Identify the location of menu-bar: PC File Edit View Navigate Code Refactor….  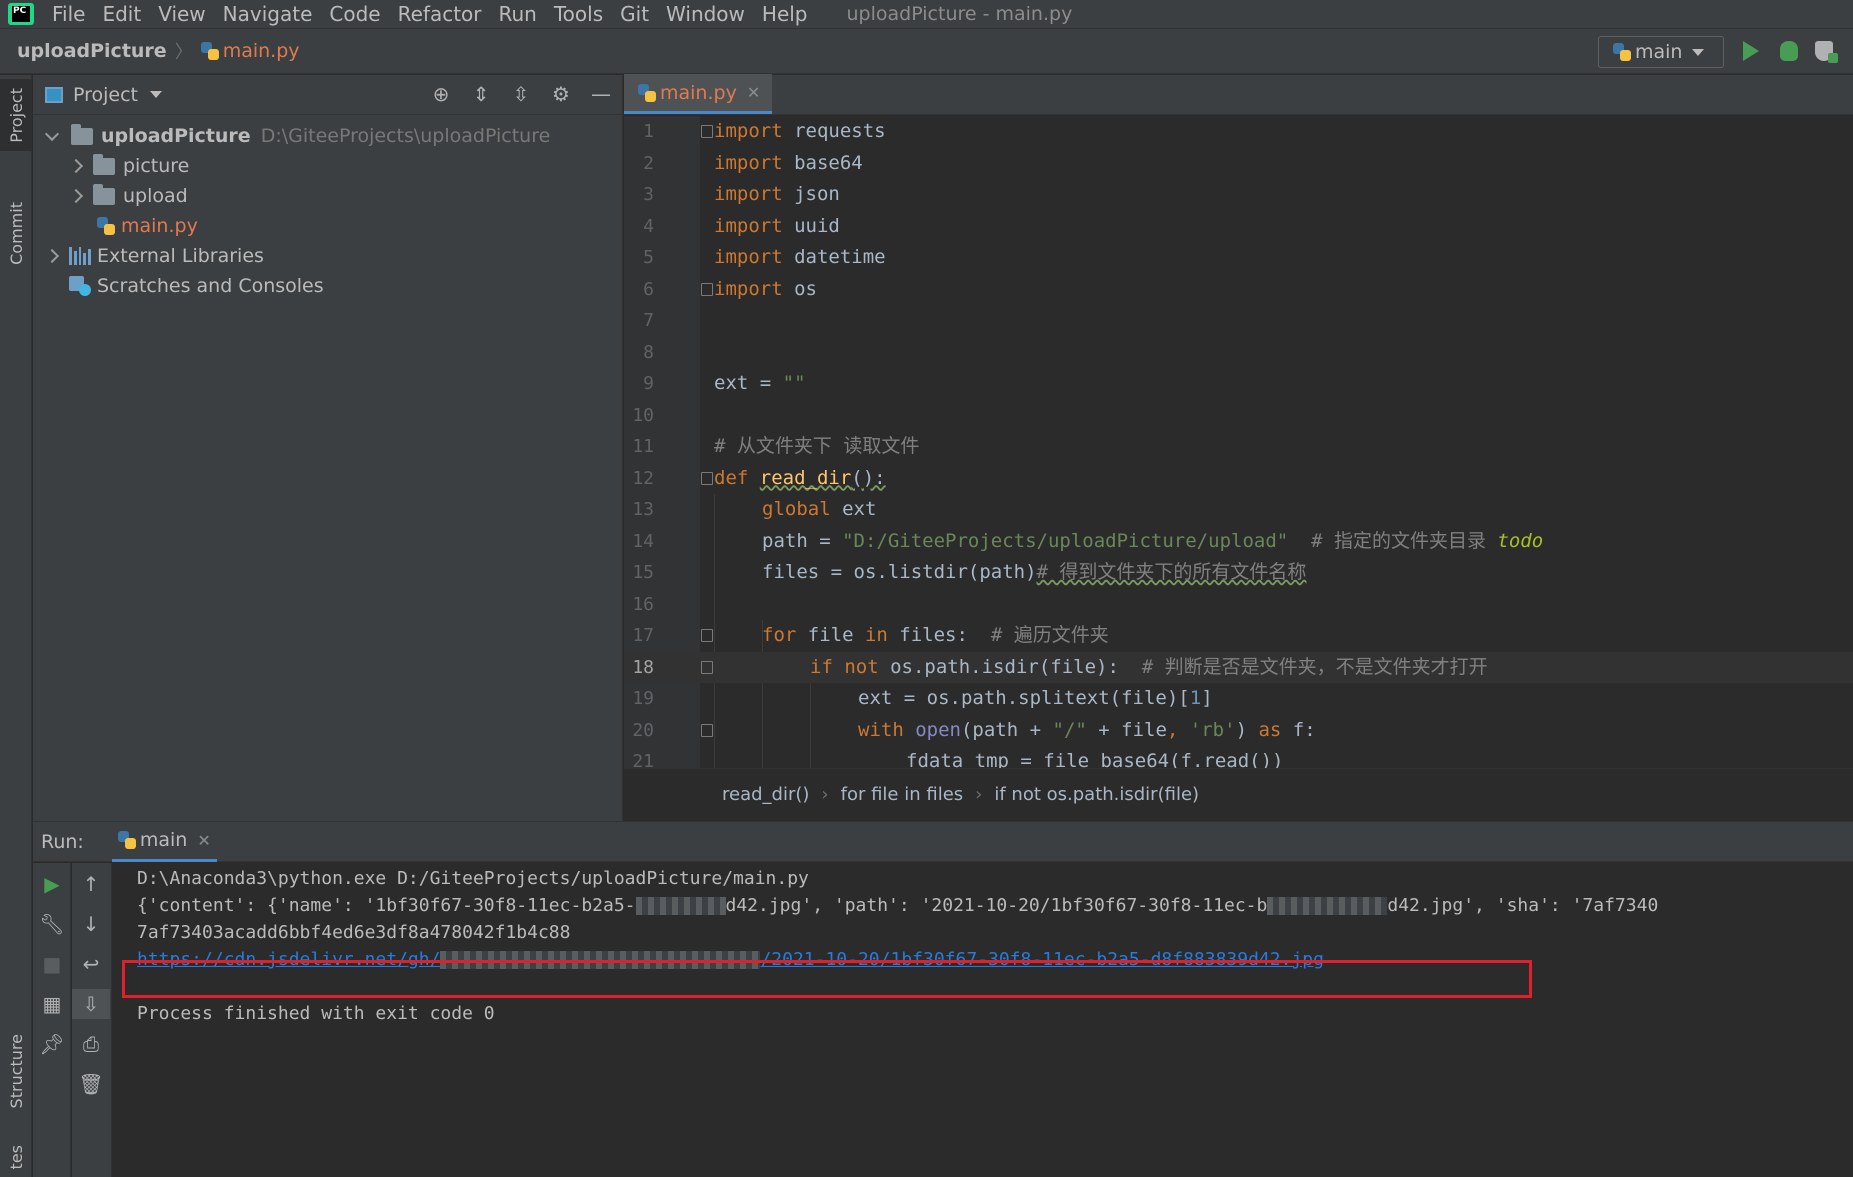
(926, 14).